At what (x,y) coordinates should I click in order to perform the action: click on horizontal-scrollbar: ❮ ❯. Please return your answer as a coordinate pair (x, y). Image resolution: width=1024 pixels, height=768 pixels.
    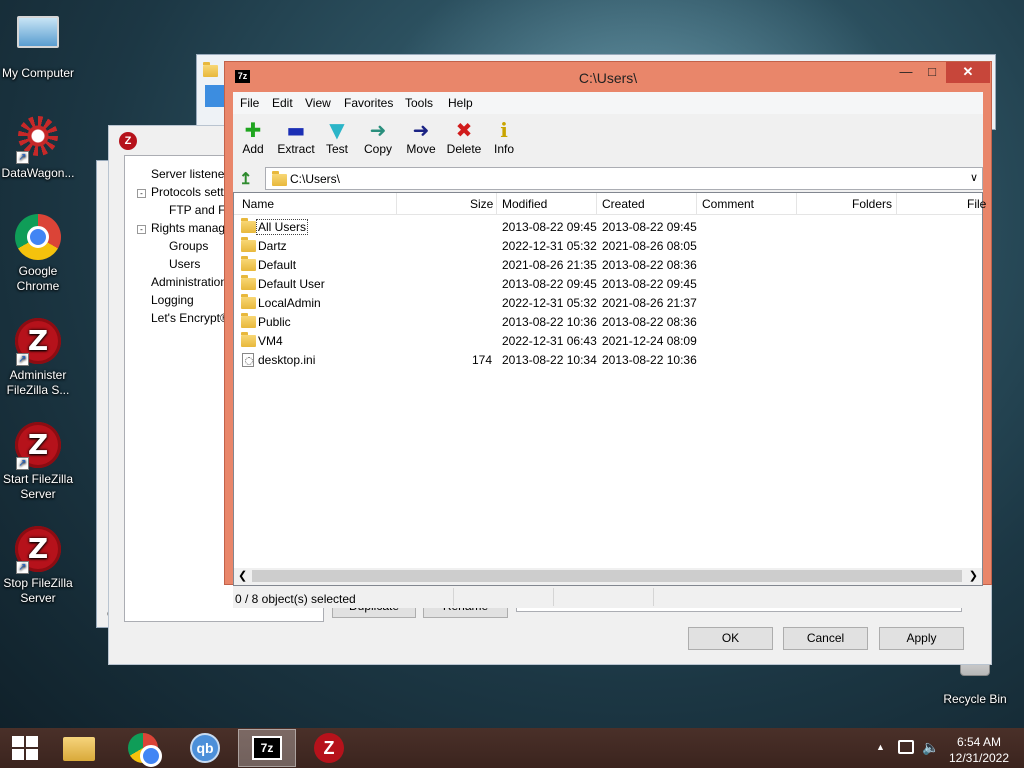
    Looking at the image, I should click on (608, 576).